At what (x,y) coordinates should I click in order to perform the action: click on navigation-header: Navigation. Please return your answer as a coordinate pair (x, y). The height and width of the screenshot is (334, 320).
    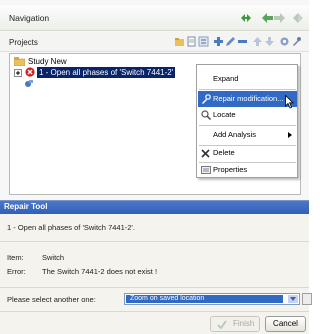
    Looking at the image, I should click on (154, 18).